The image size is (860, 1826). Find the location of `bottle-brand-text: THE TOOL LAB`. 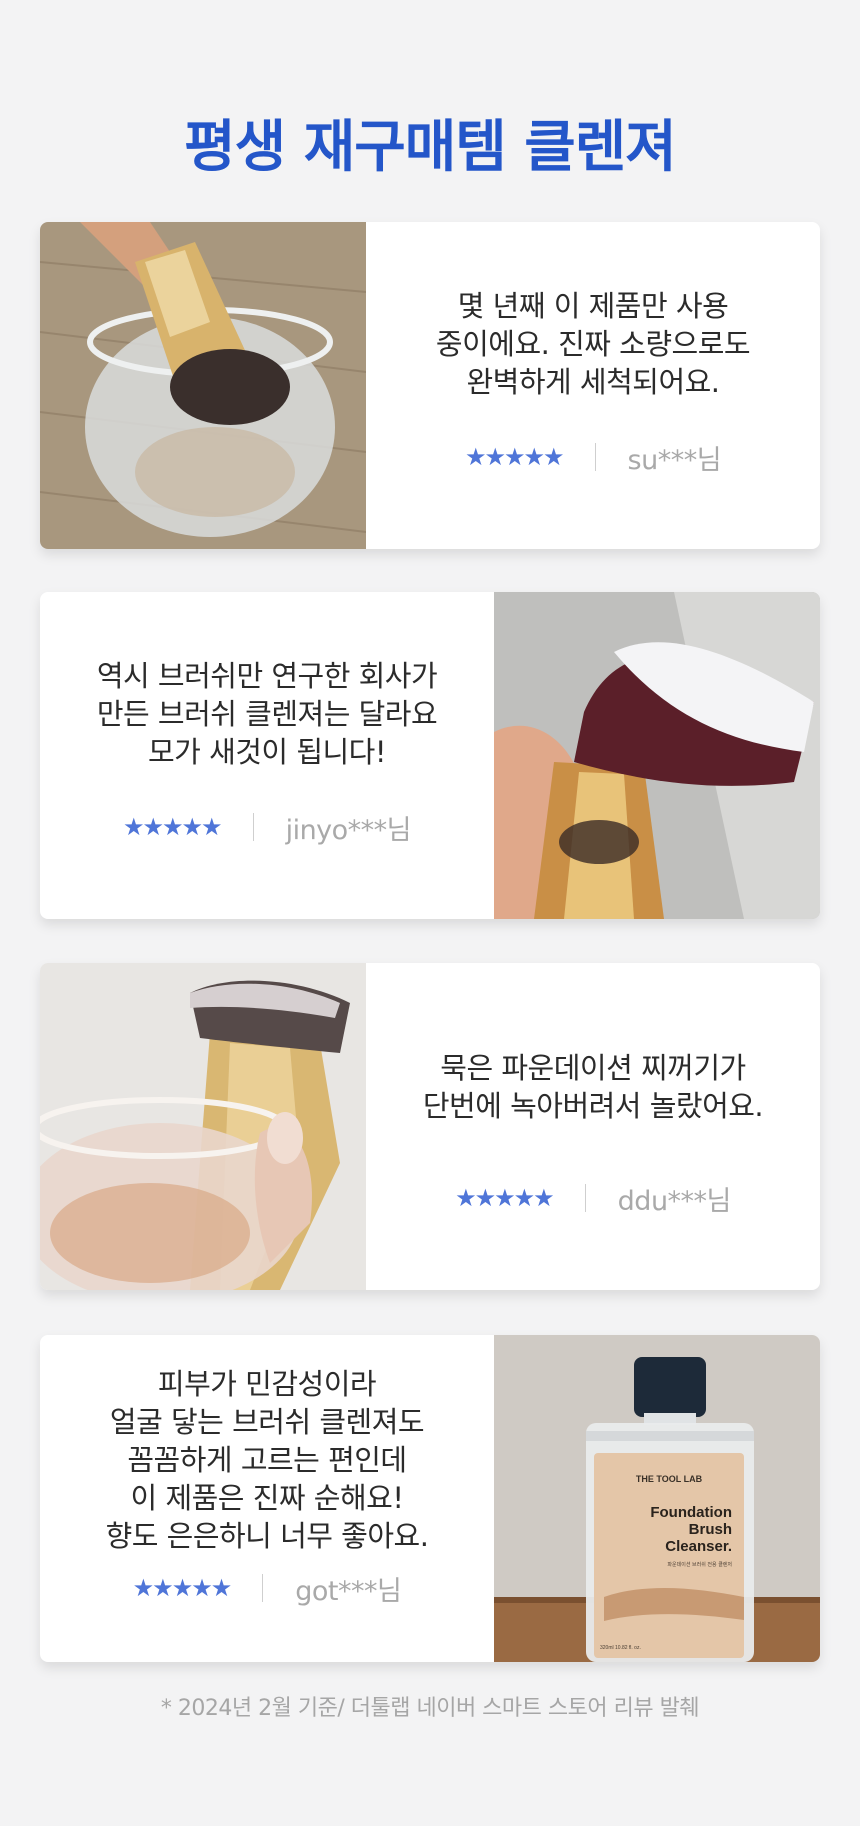

bottle-brand-text: THE TOOL LAB is located at coordinates (669, 1479).